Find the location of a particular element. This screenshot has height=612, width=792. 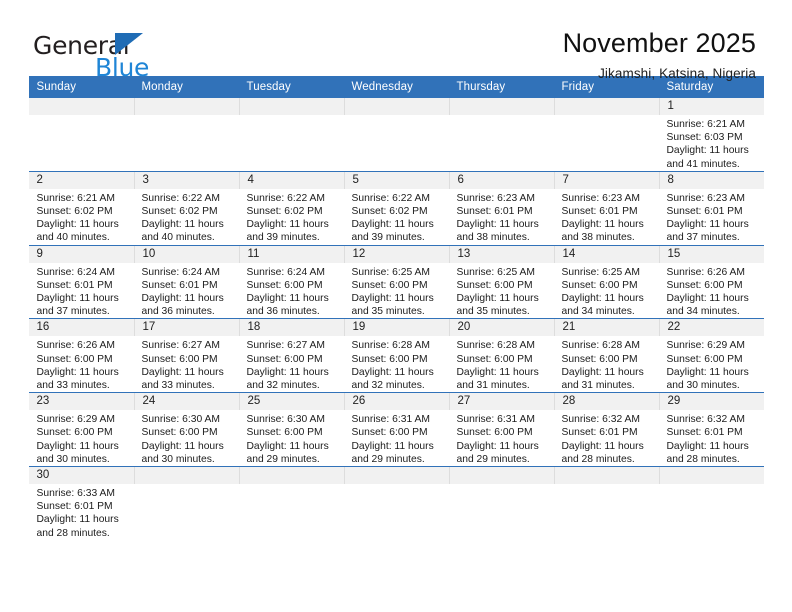

daylight-text-line2: and 37 minutes. is located at coordinates (73, 312).